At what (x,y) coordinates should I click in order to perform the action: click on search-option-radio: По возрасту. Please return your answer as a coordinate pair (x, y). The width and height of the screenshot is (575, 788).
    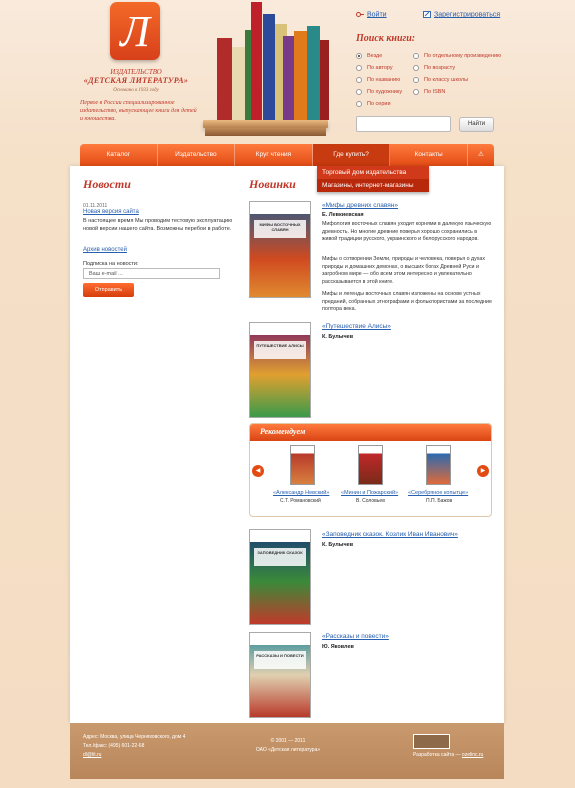
    Looking at the image, I should click on (434, 68).